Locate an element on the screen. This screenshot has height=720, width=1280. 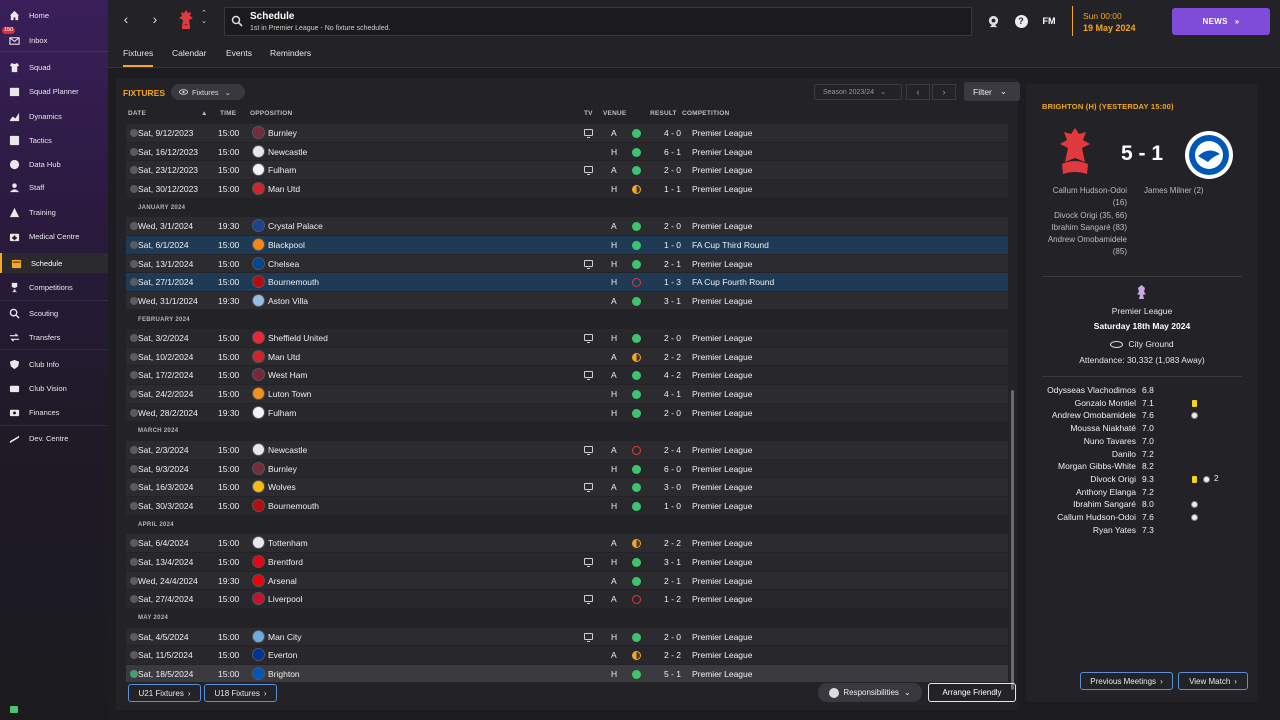
fixture-score: 3 - 1 is located at coordinates (673, 561).